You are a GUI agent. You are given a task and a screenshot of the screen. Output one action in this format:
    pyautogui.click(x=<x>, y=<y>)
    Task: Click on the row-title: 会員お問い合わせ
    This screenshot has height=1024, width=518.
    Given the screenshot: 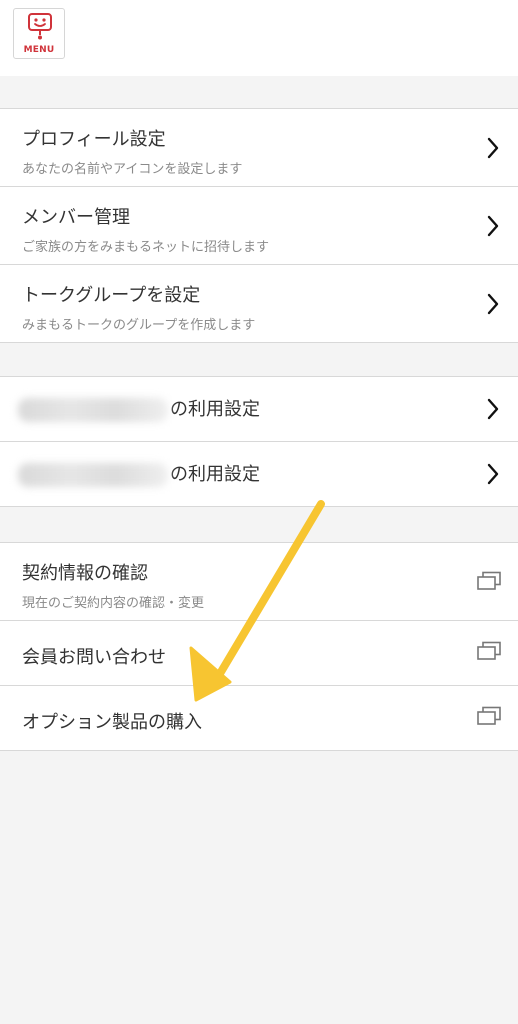 What is the action you would take?
    pyautogui.click(x=94, y=657)
    